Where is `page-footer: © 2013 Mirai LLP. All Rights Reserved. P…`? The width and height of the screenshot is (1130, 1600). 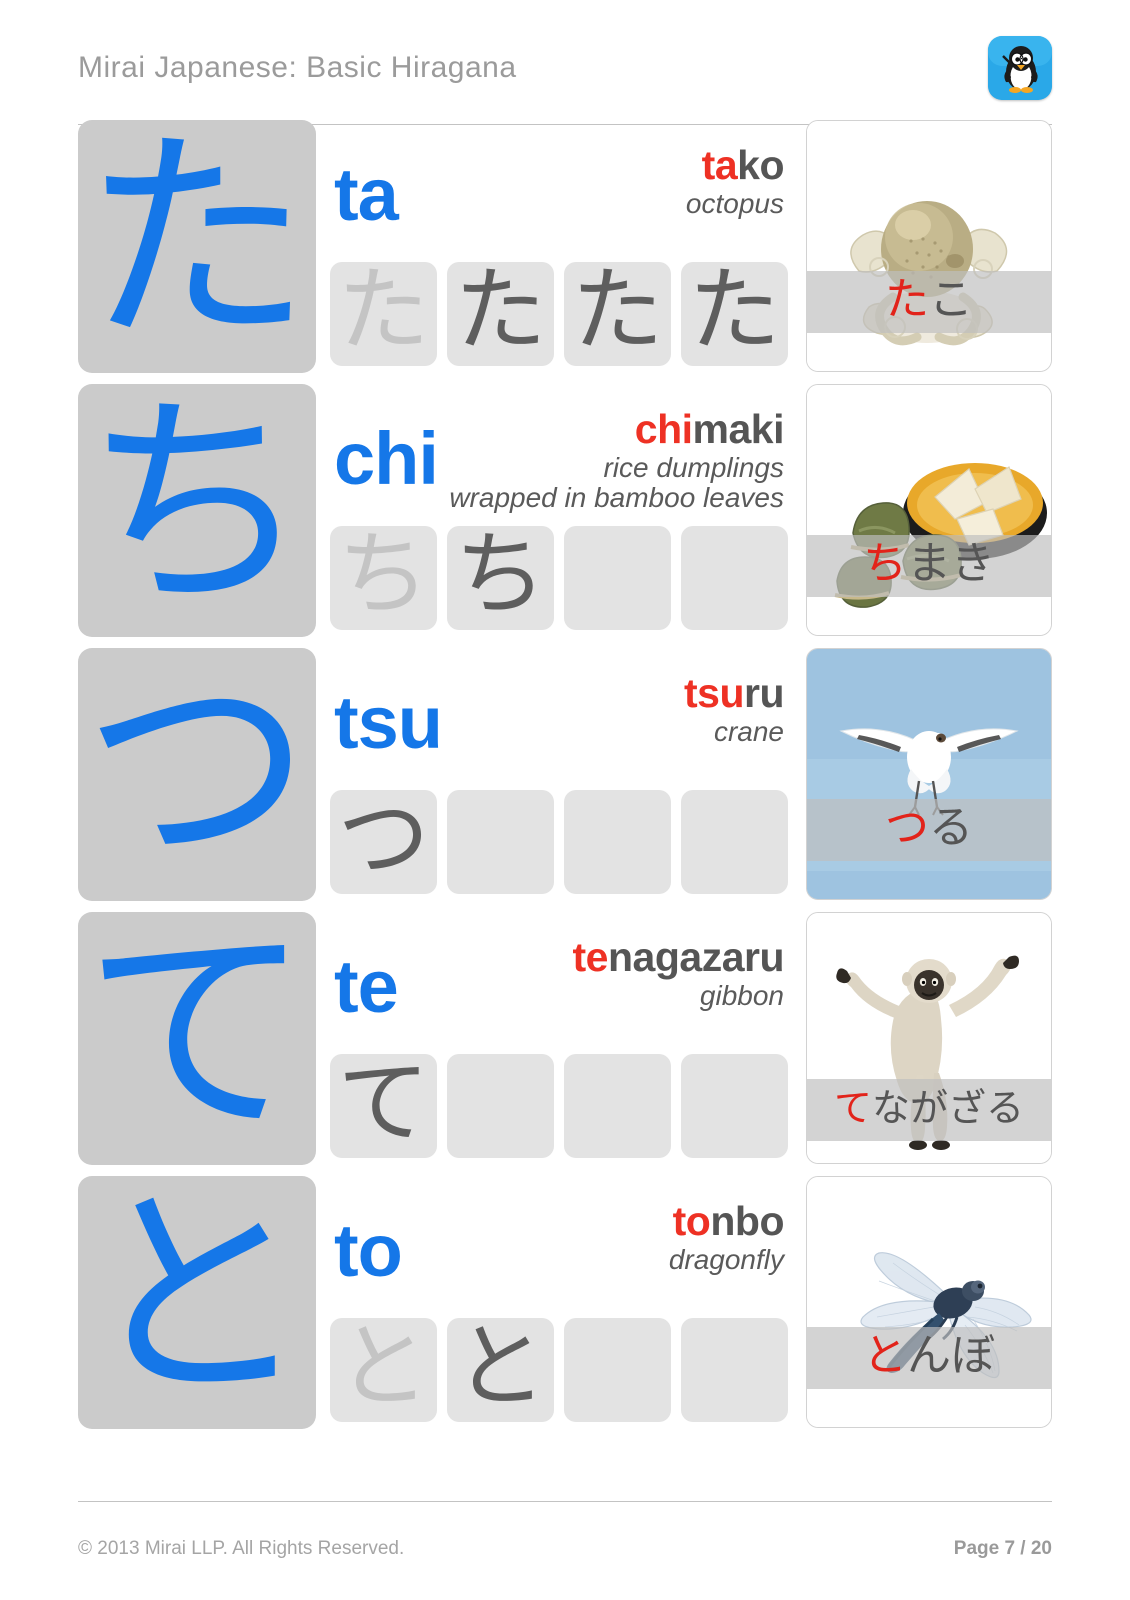 page-footer: © 2013 Mirai LLP. All Rights Reserved. P… is located at coordinates (565, 1549).